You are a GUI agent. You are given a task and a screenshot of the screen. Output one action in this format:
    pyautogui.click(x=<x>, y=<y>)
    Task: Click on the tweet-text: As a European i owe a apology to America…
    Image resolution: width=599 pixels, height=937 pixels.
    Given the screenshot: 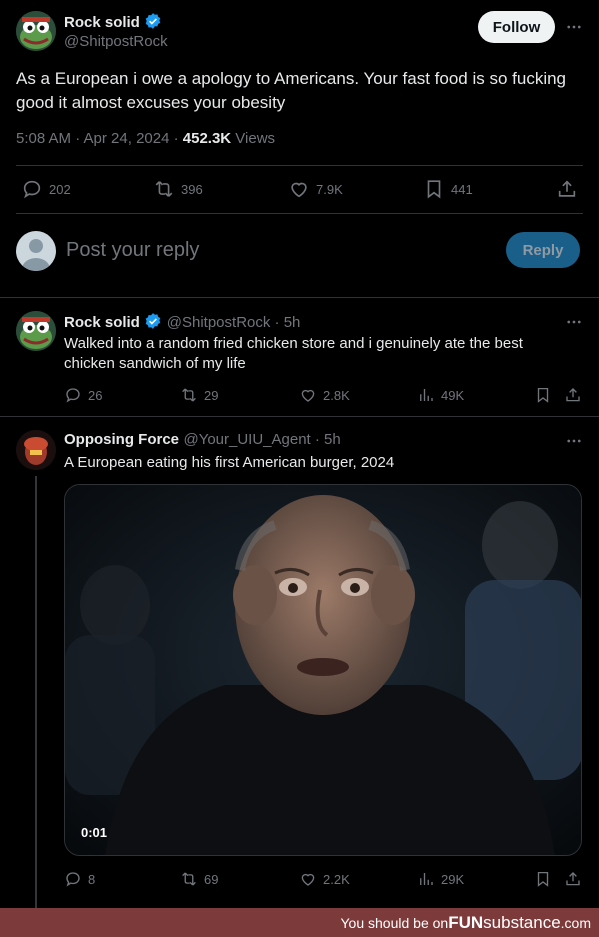 What is the action you would take?
    pyautogui.click(x=291, y=90)
    